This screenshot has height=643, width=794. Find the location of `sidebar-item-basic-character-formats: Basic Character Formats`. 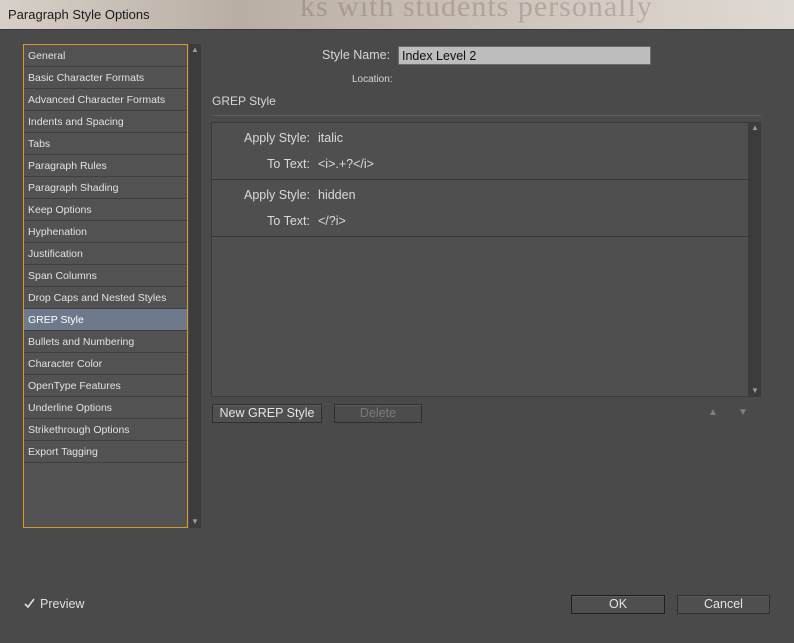

sidebar-item-basic-character-formats: Basic Character Formats is located at coordinates (105, 78).